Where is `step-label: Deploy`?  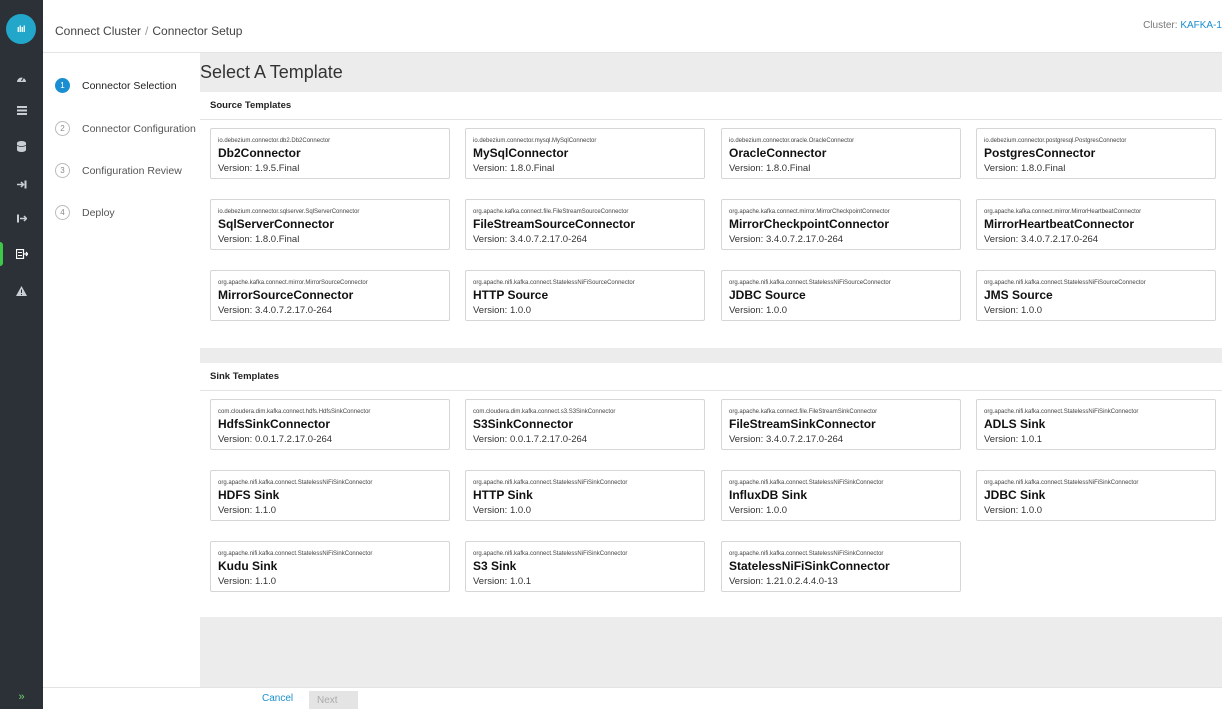 step-label: Deploy is located at coordinates (98, 212).